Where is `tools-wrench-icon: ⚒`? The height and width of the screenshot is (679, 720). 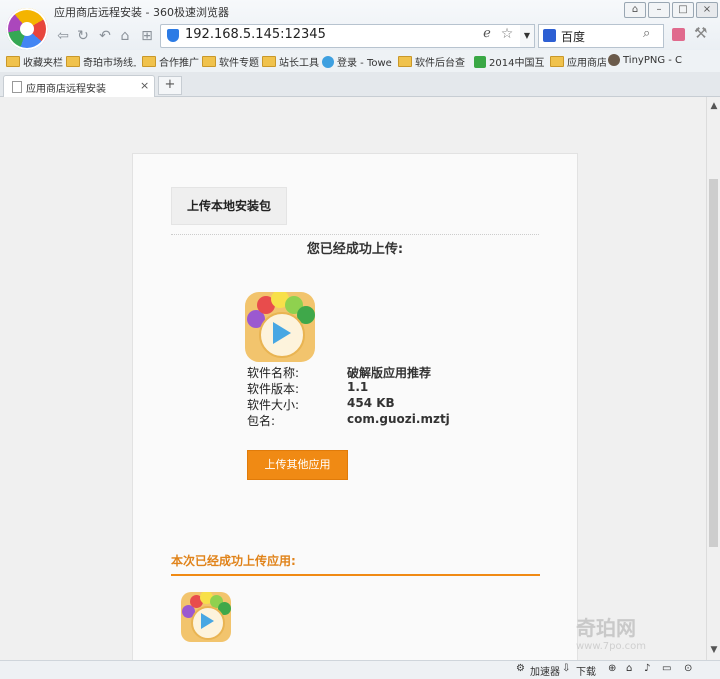 tools-wrench-icon: ⚒ is located at coordinates (700, 33).